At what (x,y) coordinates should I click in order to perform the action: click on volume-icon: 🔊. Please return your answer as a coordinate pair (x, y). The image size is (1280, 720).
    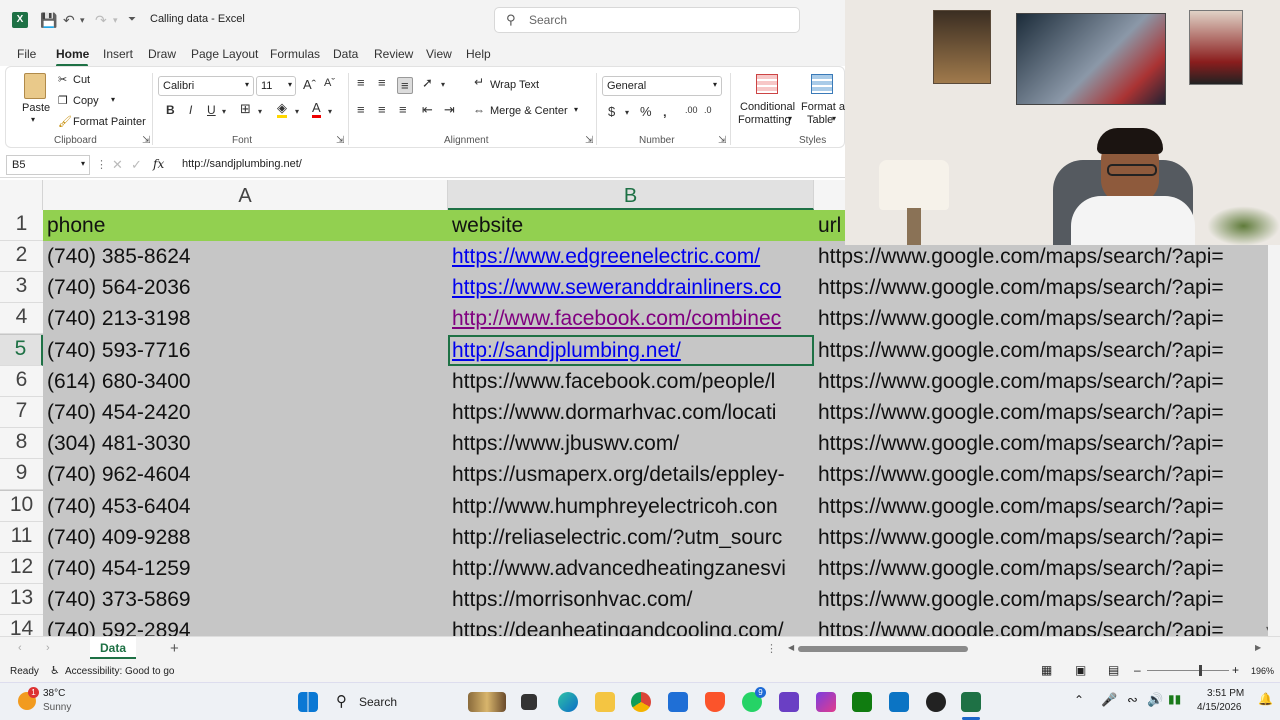
    Looking at the image, I should click on (1155, 700).